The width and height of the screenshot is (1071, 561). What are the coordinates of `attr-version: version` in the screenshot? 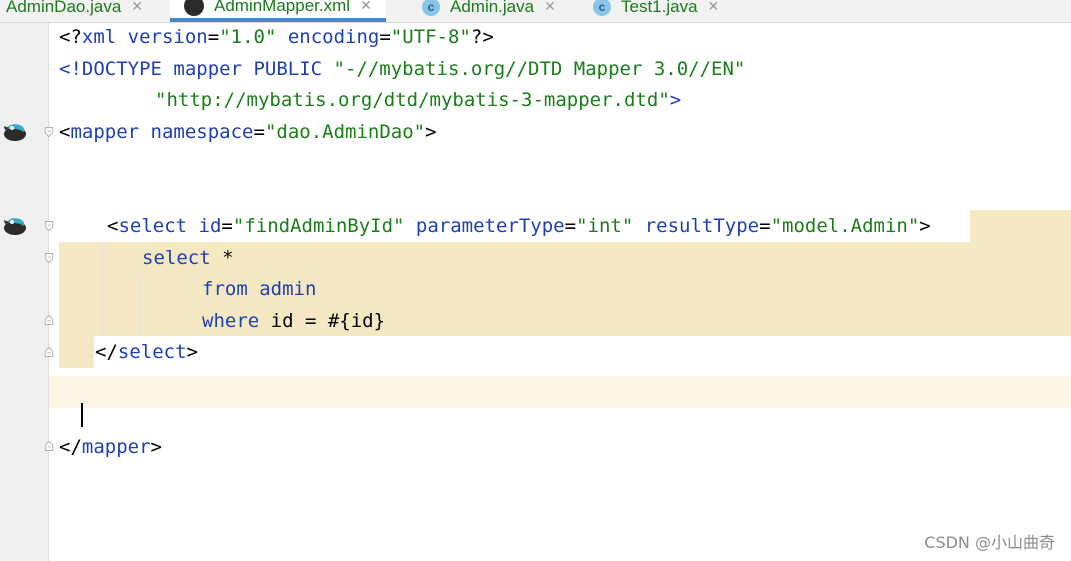 It's located at (162, 37).